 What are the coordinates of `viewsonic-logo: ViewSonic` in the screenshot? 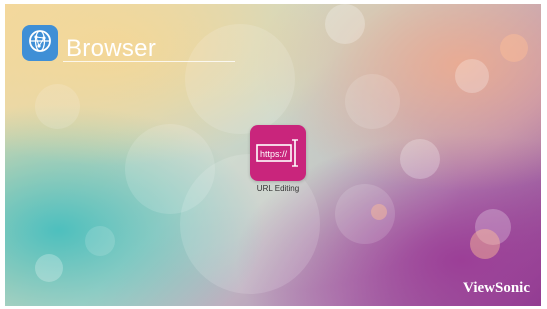 It's located at (496, 288).